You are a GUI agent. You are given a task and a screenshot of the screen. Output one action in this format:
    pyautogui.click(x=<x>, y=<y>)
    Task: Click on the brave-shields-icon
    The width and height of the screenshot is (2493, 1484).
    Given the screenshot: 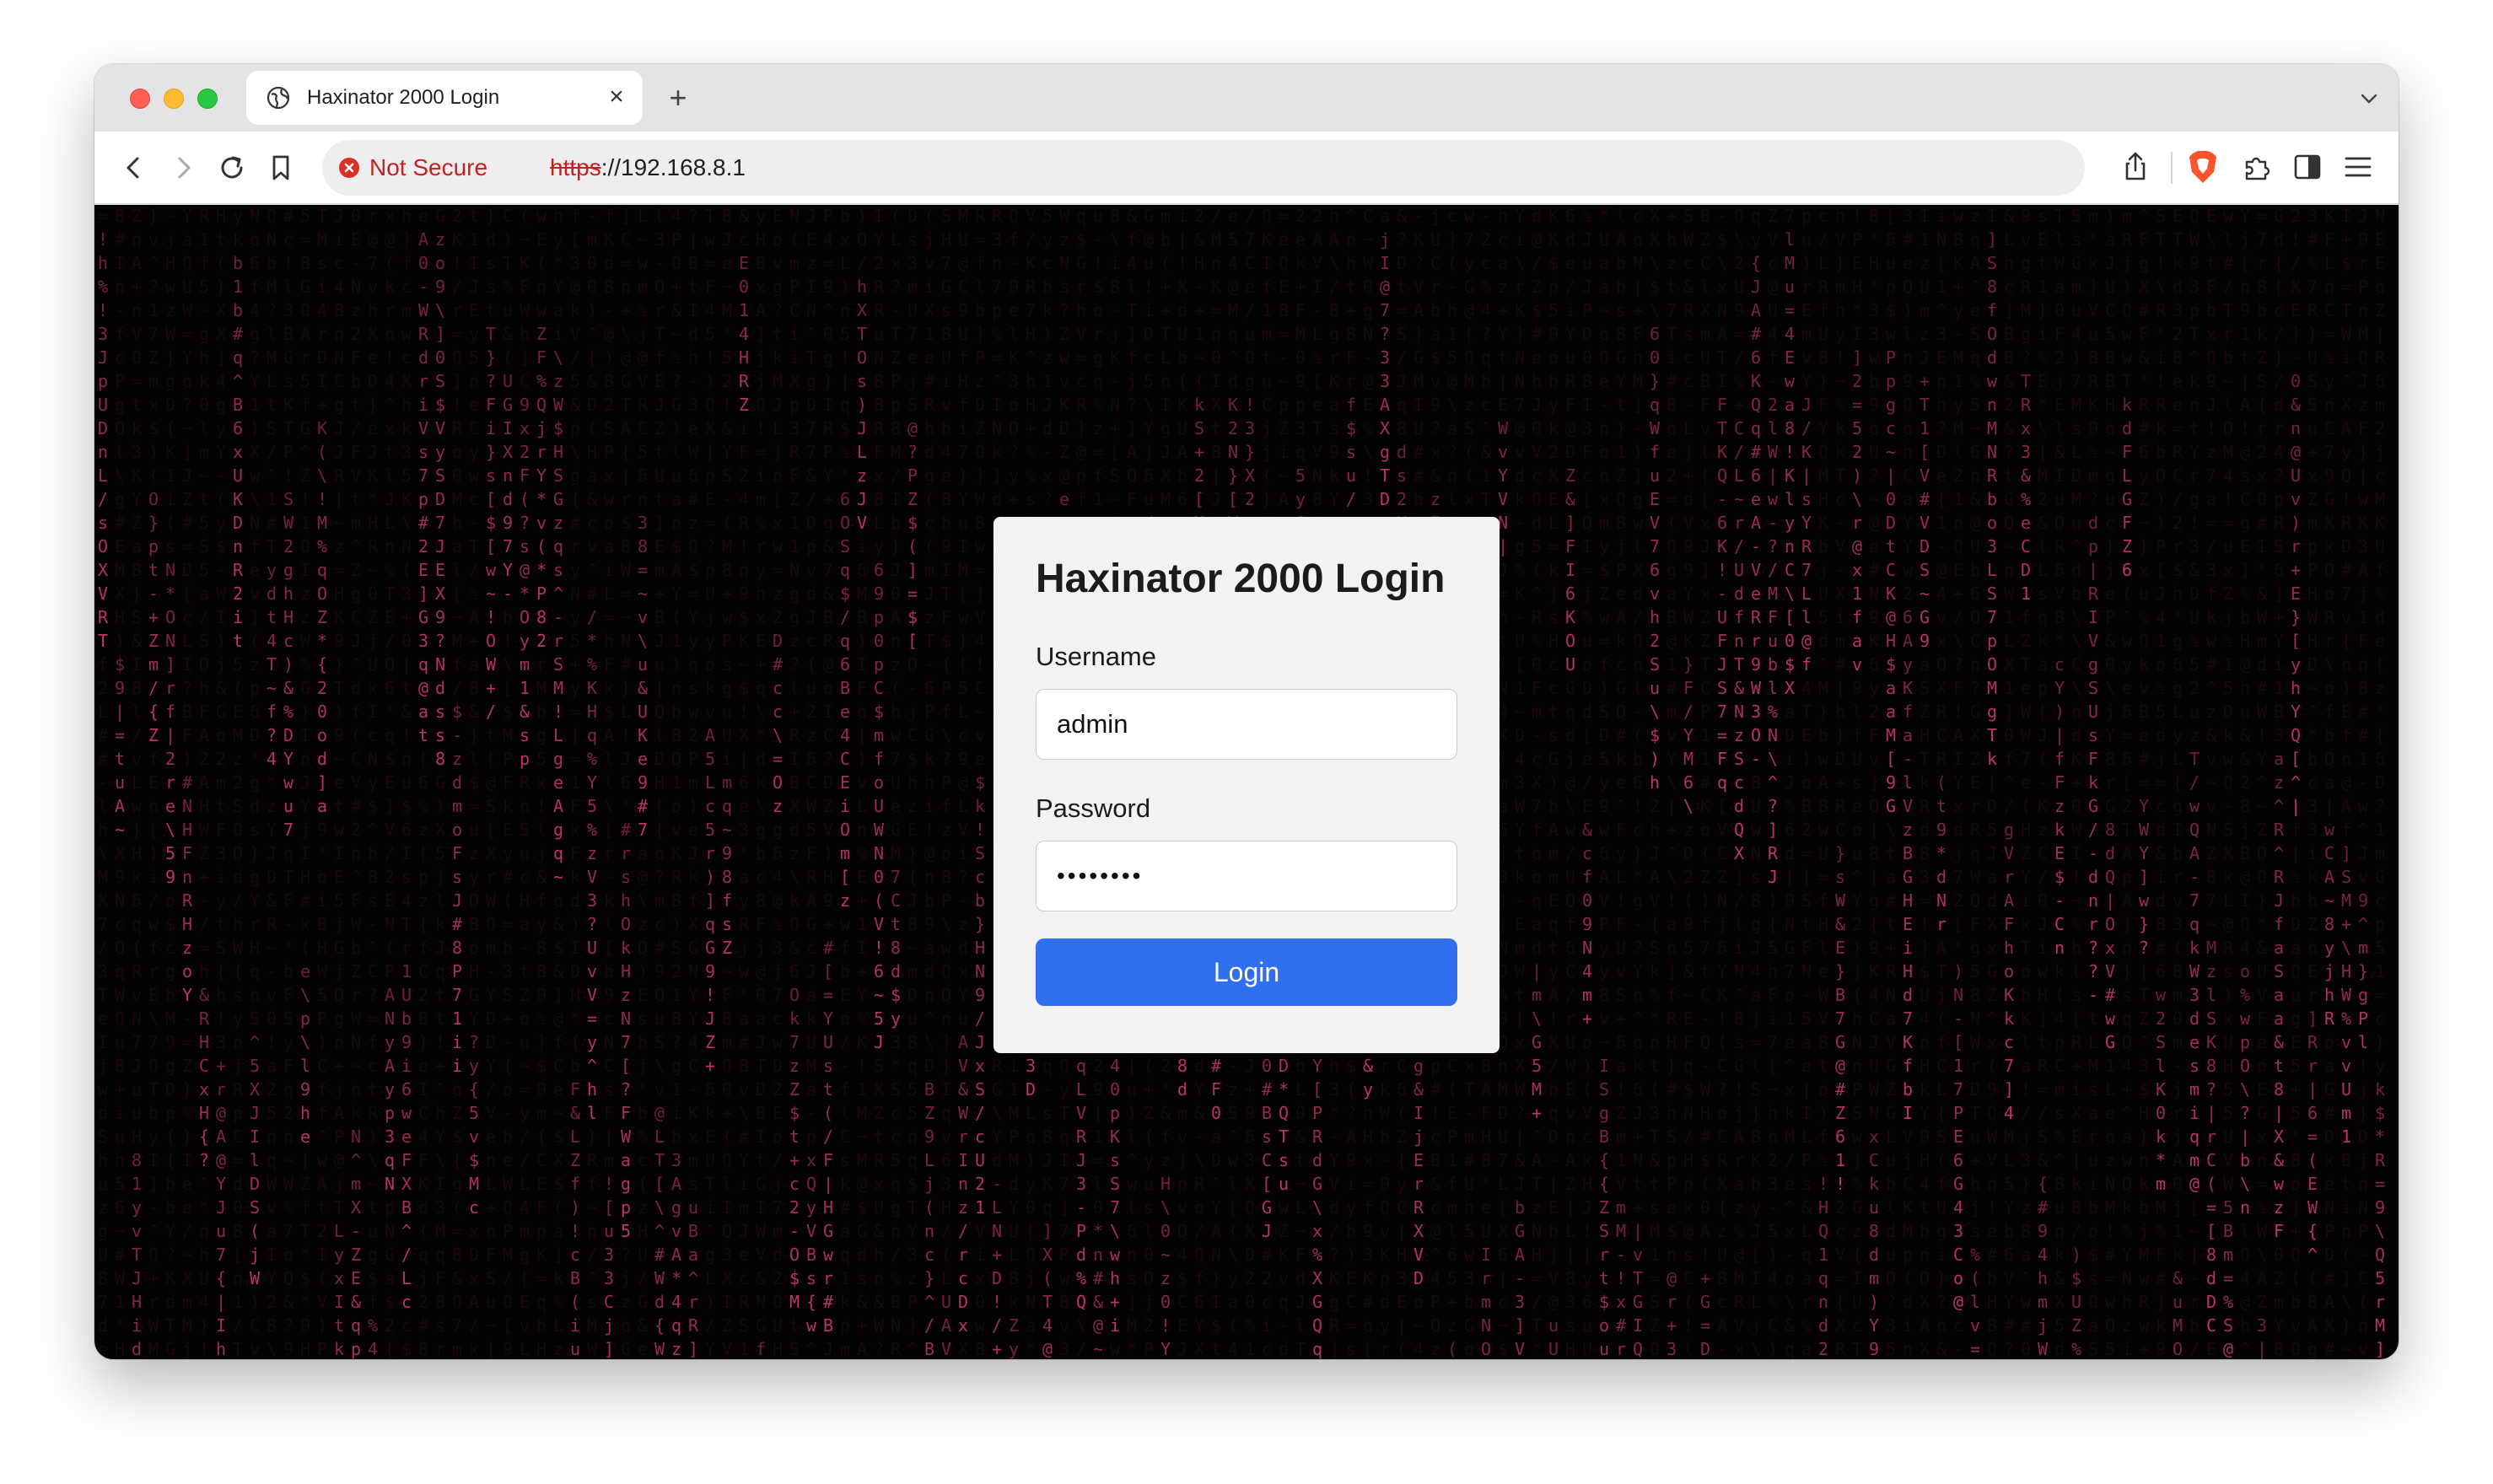 What is the action you would take?
    pyautogui.click(x=2203, y=167)
    